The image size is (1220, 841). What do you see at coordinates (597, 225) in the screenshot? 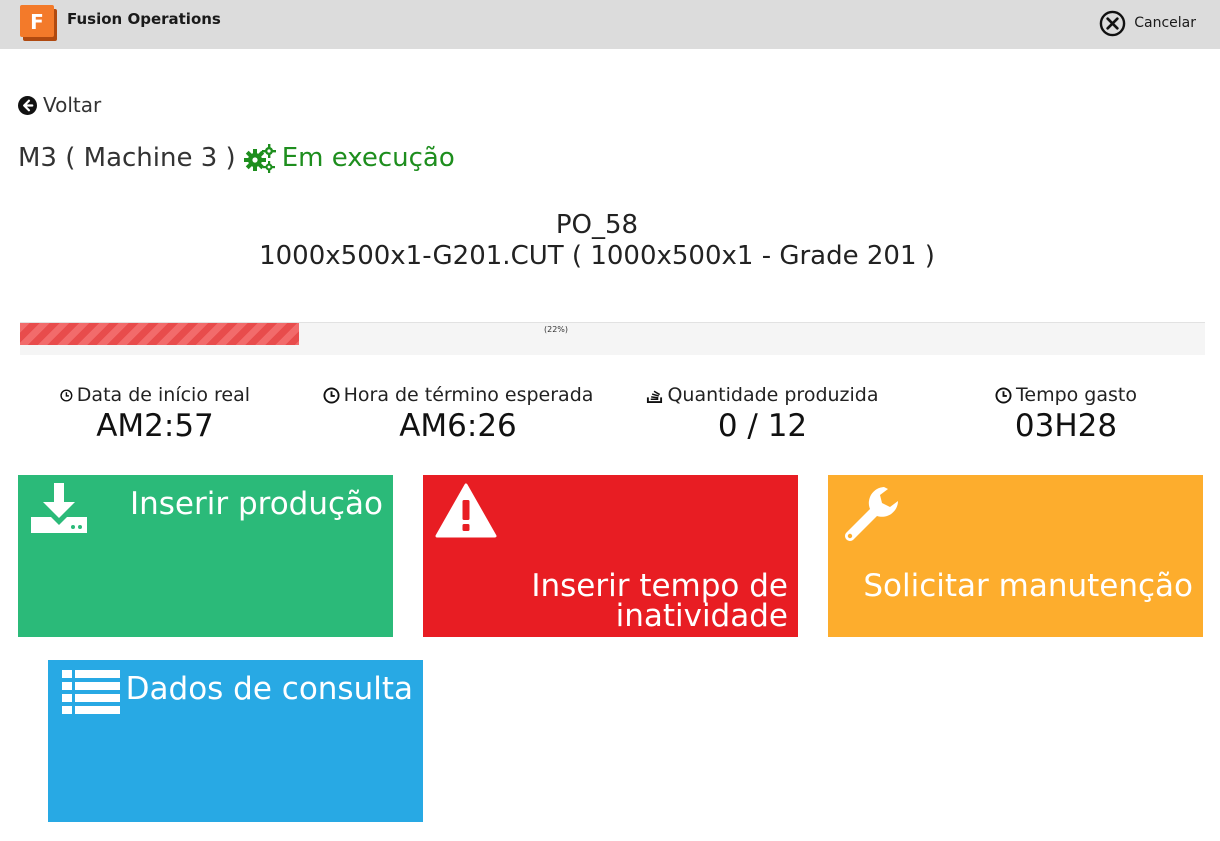
I see `order-number: PO_58` at bounding box center [597, 225].